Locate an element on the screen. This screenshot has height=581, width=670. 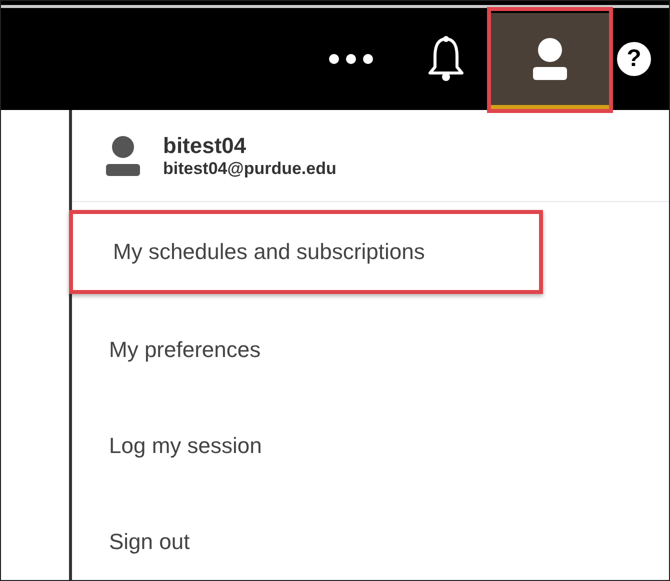
help-button: ? is located at coordinates (634, 59).